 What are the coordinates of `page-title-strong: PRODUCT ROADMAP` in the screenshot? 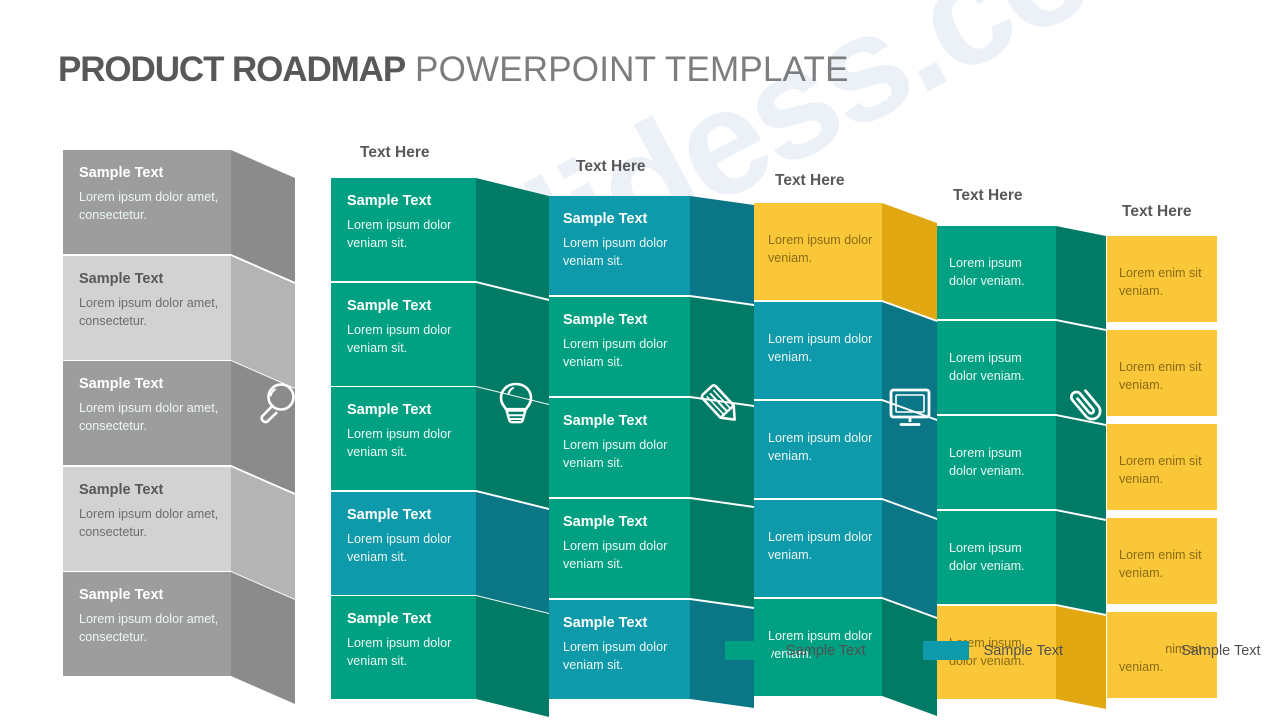 It's located at (232, 69).